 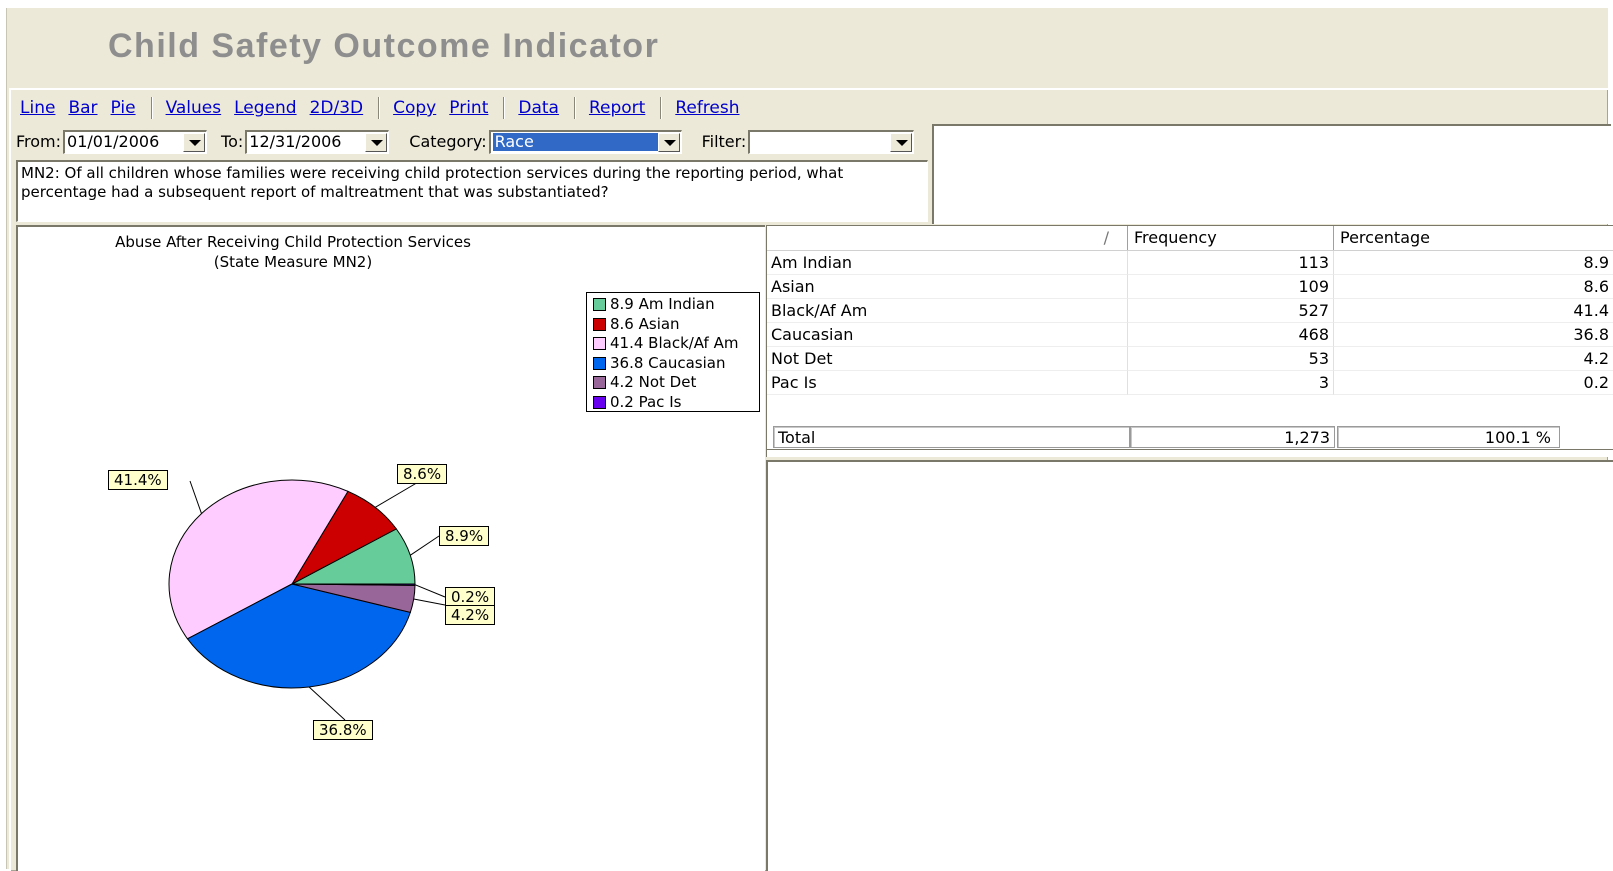 What do you see at coordinates (947, 287) in the screenshot?
I see `row-category: Asian` at bounding box center [947, 287].